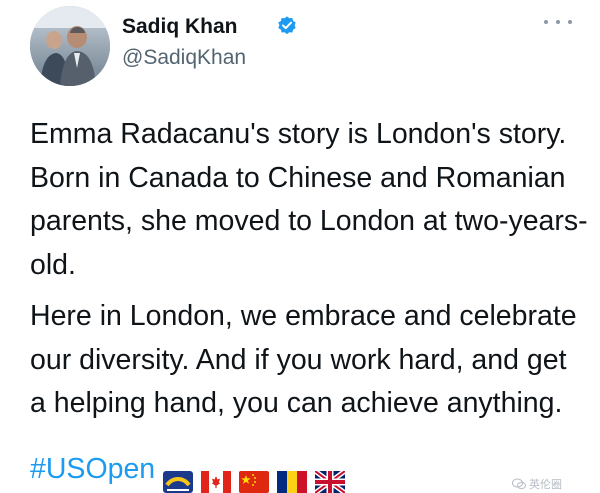  I want to click on romania-flag-emoji, so click(292, 482).